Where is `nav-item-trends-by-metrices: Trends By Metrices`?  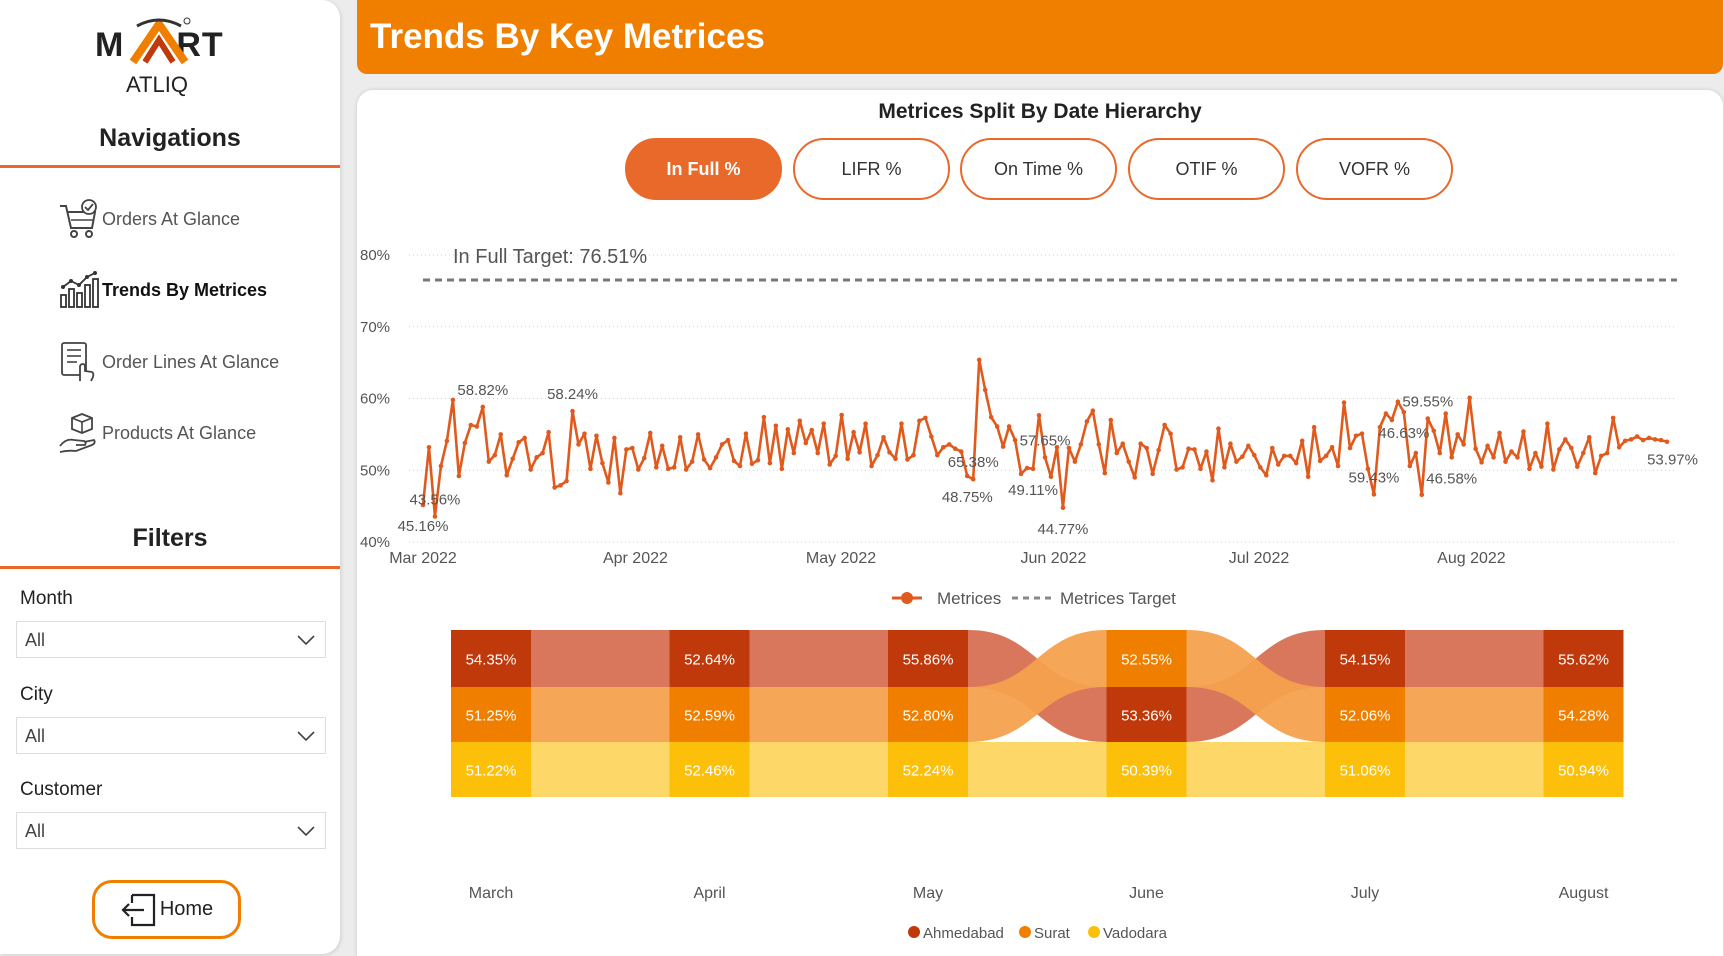
nav-item-trends-by-metrices: Trends By Metrices is located at coordinates (162, 290).